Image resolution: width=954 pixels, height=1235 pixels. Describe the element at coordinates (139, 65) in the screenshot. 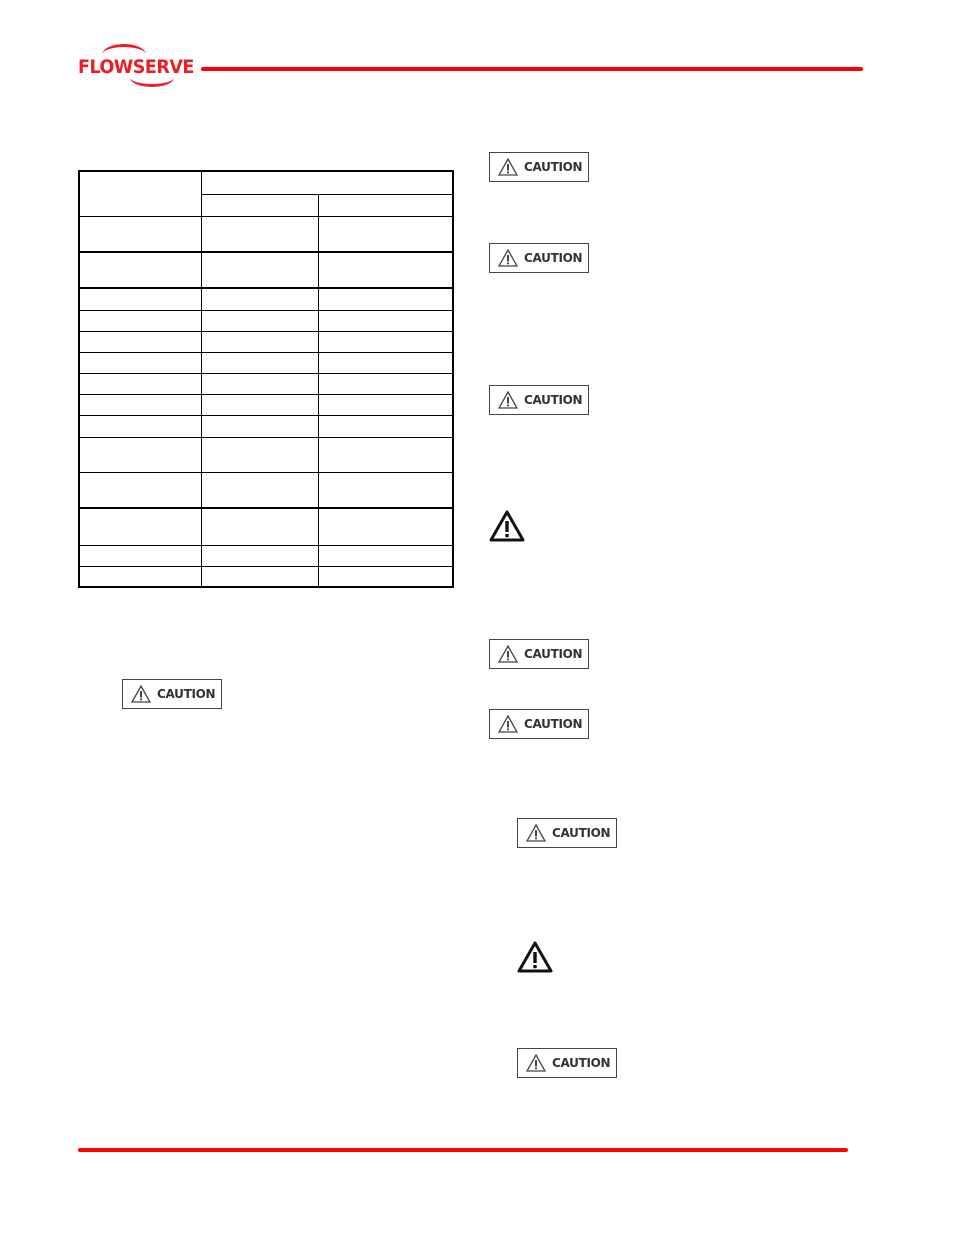

I see `flowserve-logo: FLOWSERVE` at that location.